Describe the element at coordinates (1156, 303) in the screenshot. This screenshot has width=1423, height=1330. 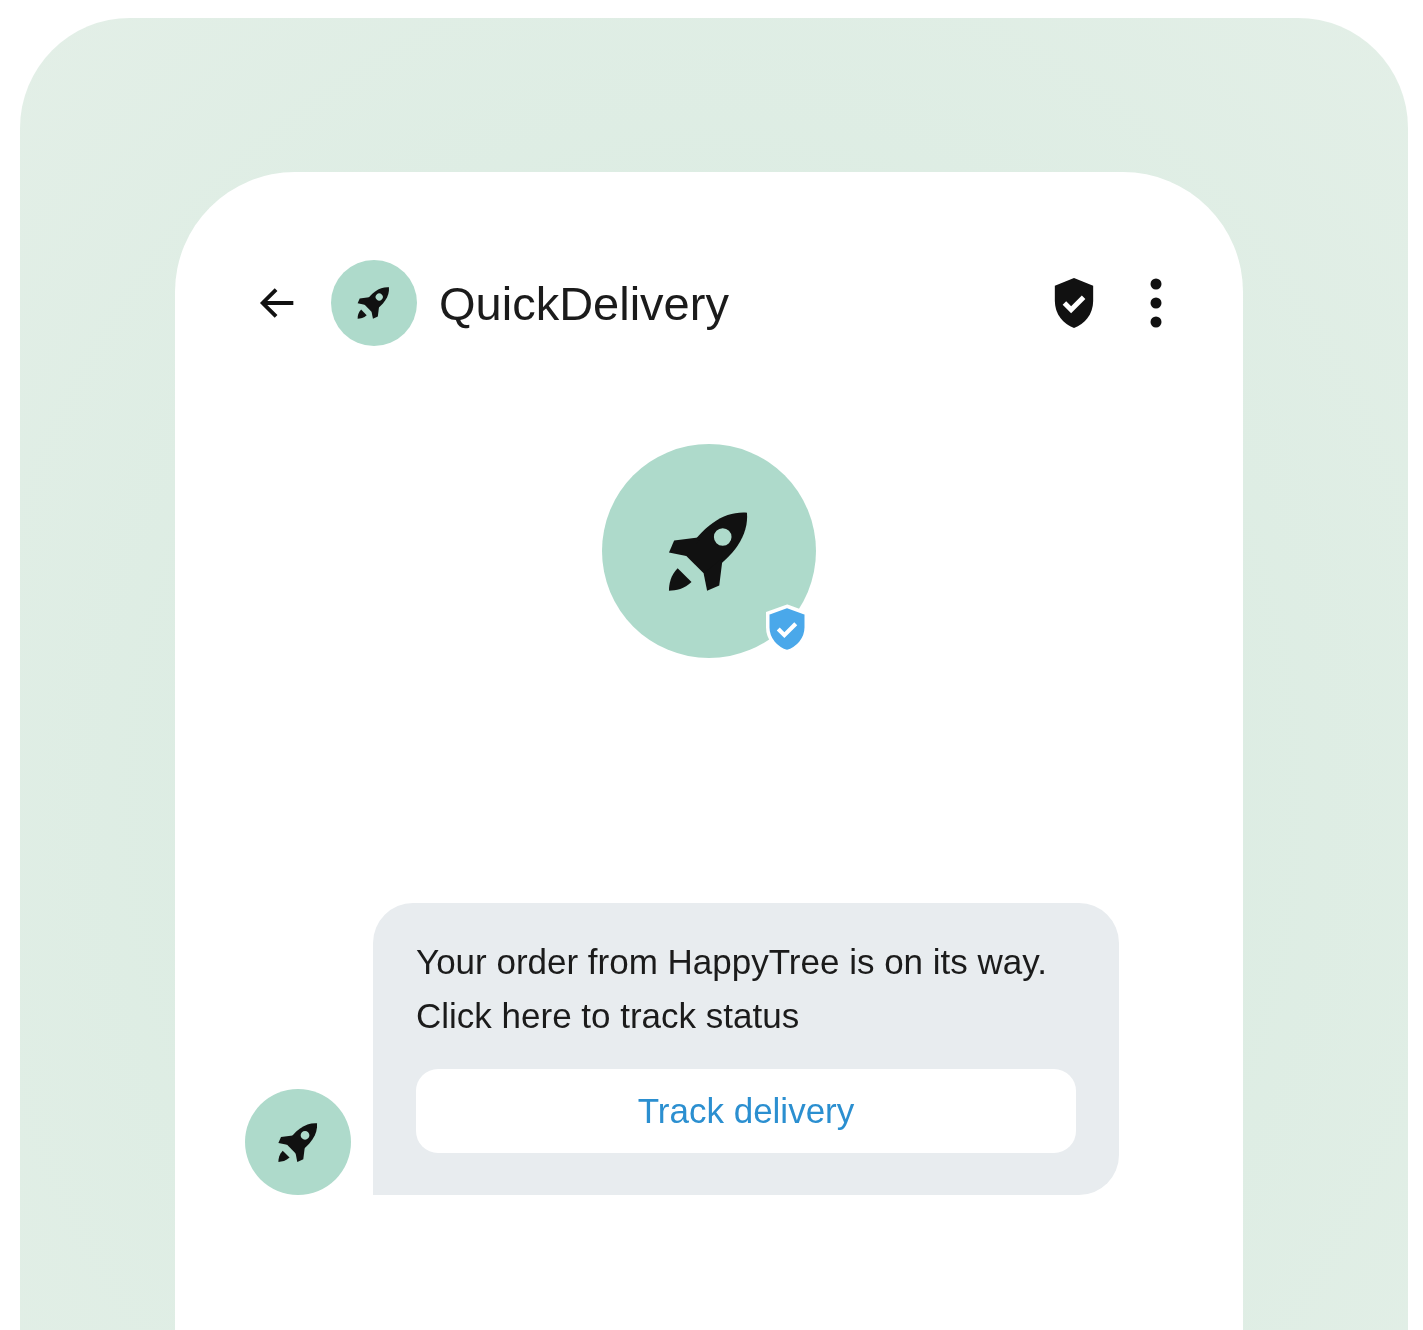
I see `more-options-icon` at that location.